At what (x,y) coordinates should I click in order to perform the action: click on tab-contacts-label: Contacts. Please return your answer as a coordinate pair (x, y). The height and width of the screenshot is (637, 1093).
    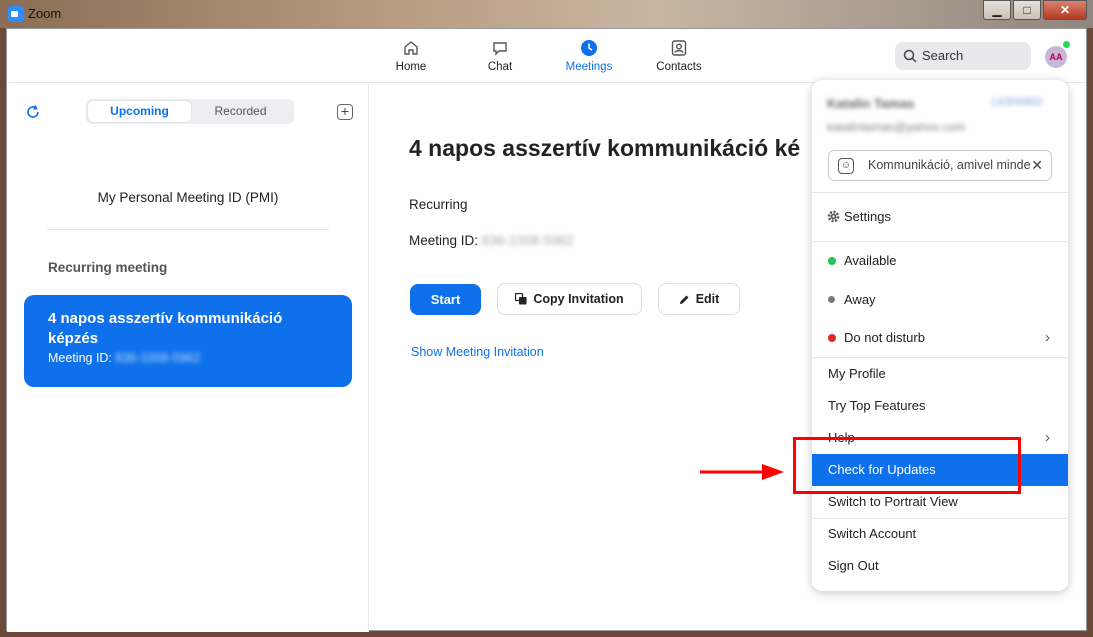
    Looking at the image, I should click on (679, 67).